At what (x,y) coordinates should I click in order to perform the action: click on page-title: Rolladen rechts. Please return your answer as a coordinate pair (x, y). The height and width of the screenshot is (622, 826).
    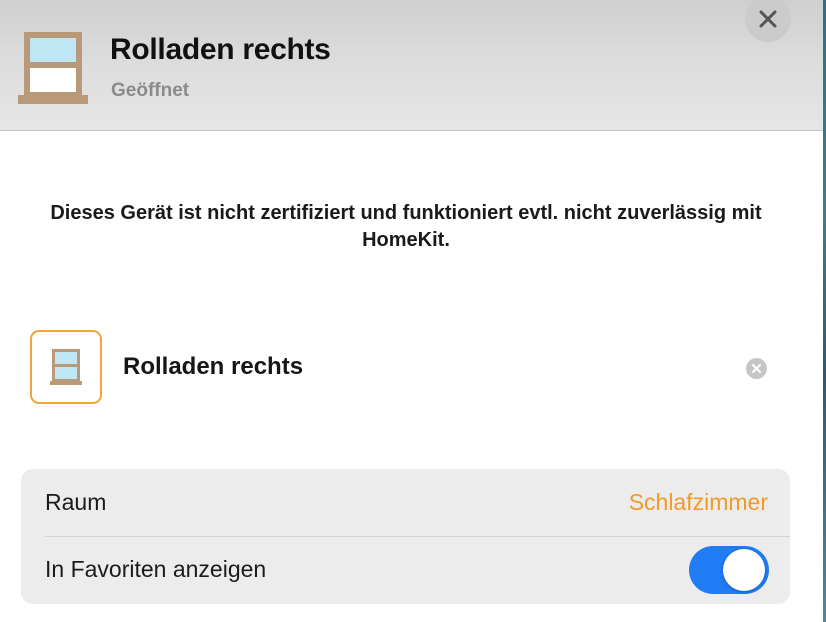
    Looking at the image, I should click on (220, 49).